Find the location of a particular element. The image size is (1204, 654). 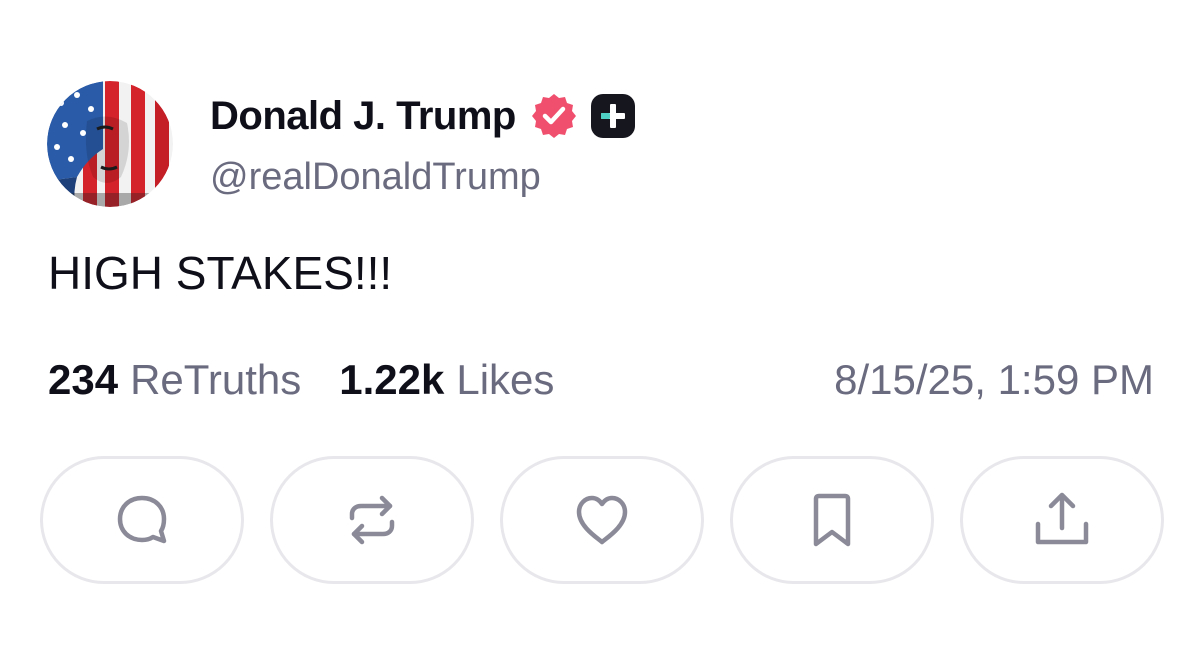

bookmark-button is located at coordinates (832, 520).